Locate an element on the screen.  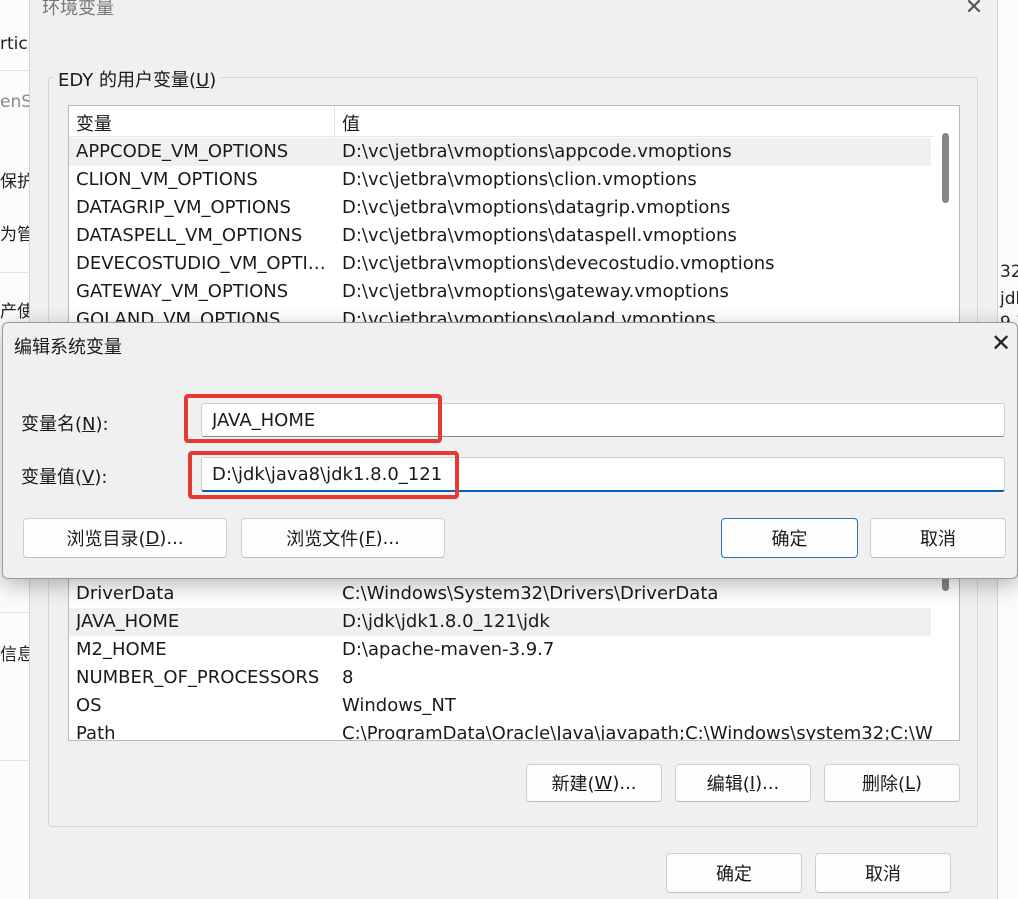
scrollbar-thumb is located at coordinates (945, 168).